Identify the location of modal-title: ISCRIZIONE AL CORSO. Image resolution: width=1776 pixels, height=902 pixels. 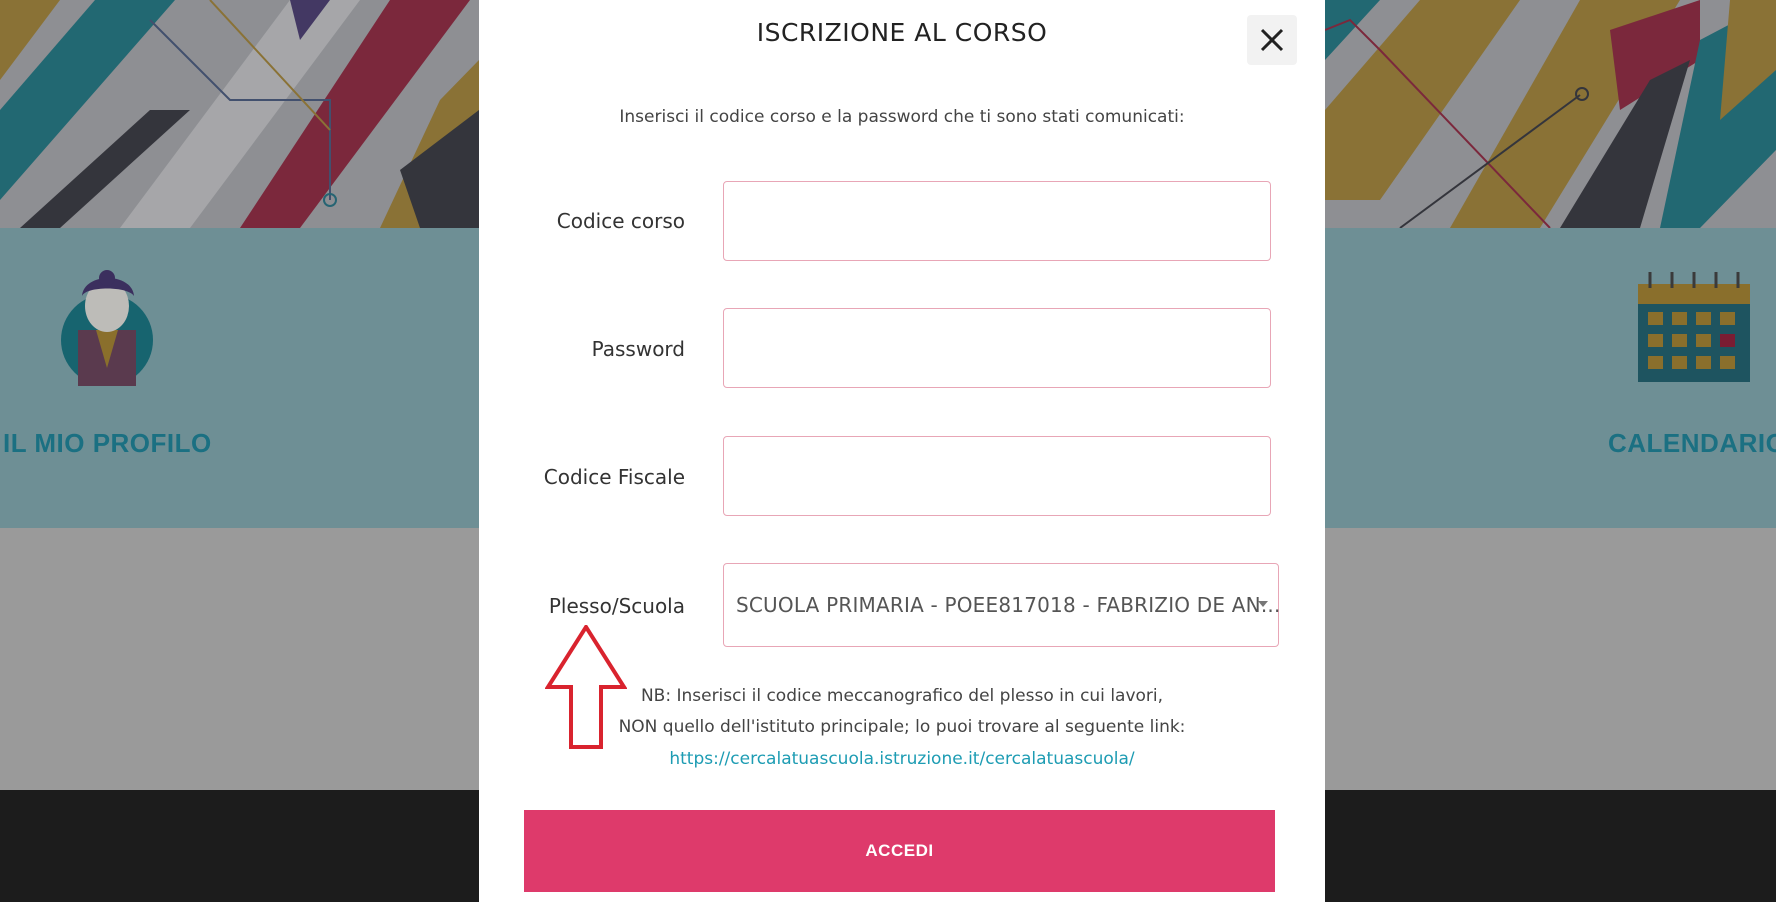
(902, 32).